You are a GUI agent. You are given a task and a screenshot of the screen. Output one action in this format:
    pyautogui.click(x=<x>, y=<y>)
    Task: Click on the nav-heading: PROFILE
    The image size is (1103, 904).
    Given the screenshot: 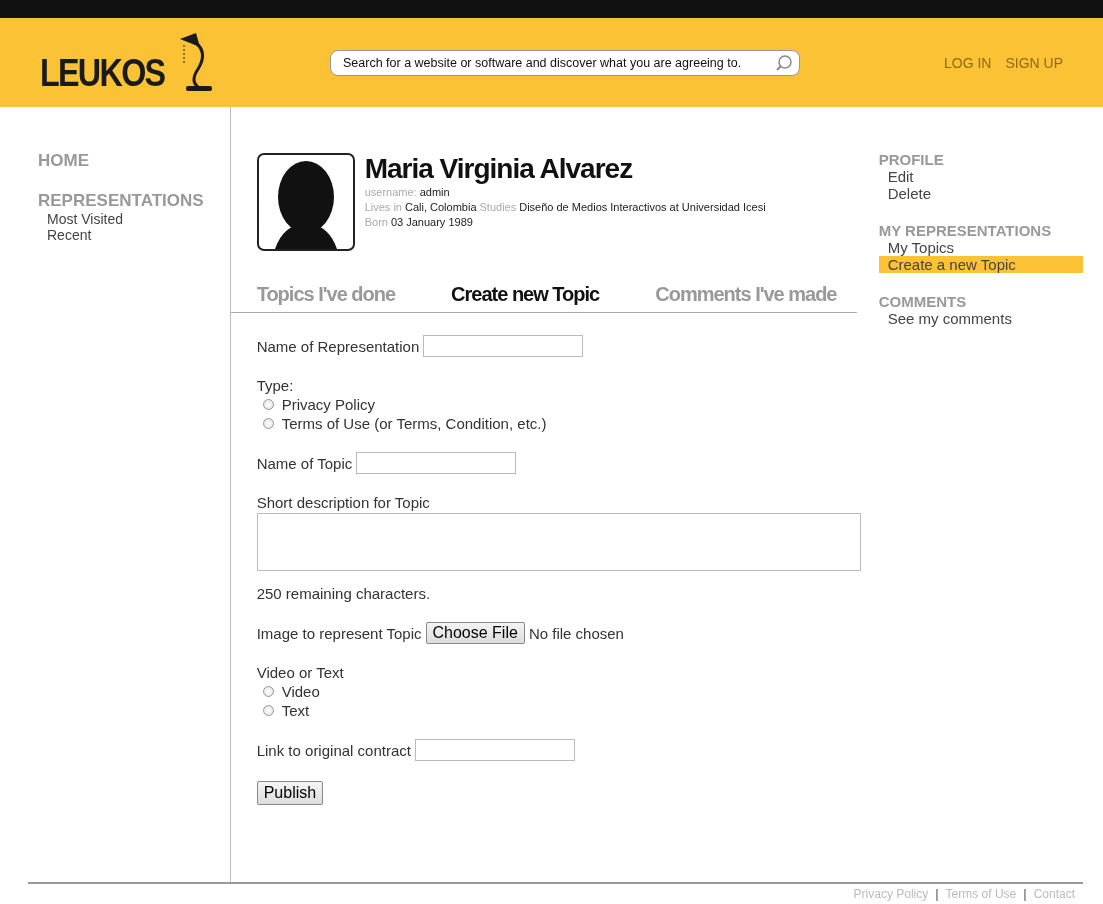 What is the action you would take?
    pyautogui.click(x=911, y=159)
    